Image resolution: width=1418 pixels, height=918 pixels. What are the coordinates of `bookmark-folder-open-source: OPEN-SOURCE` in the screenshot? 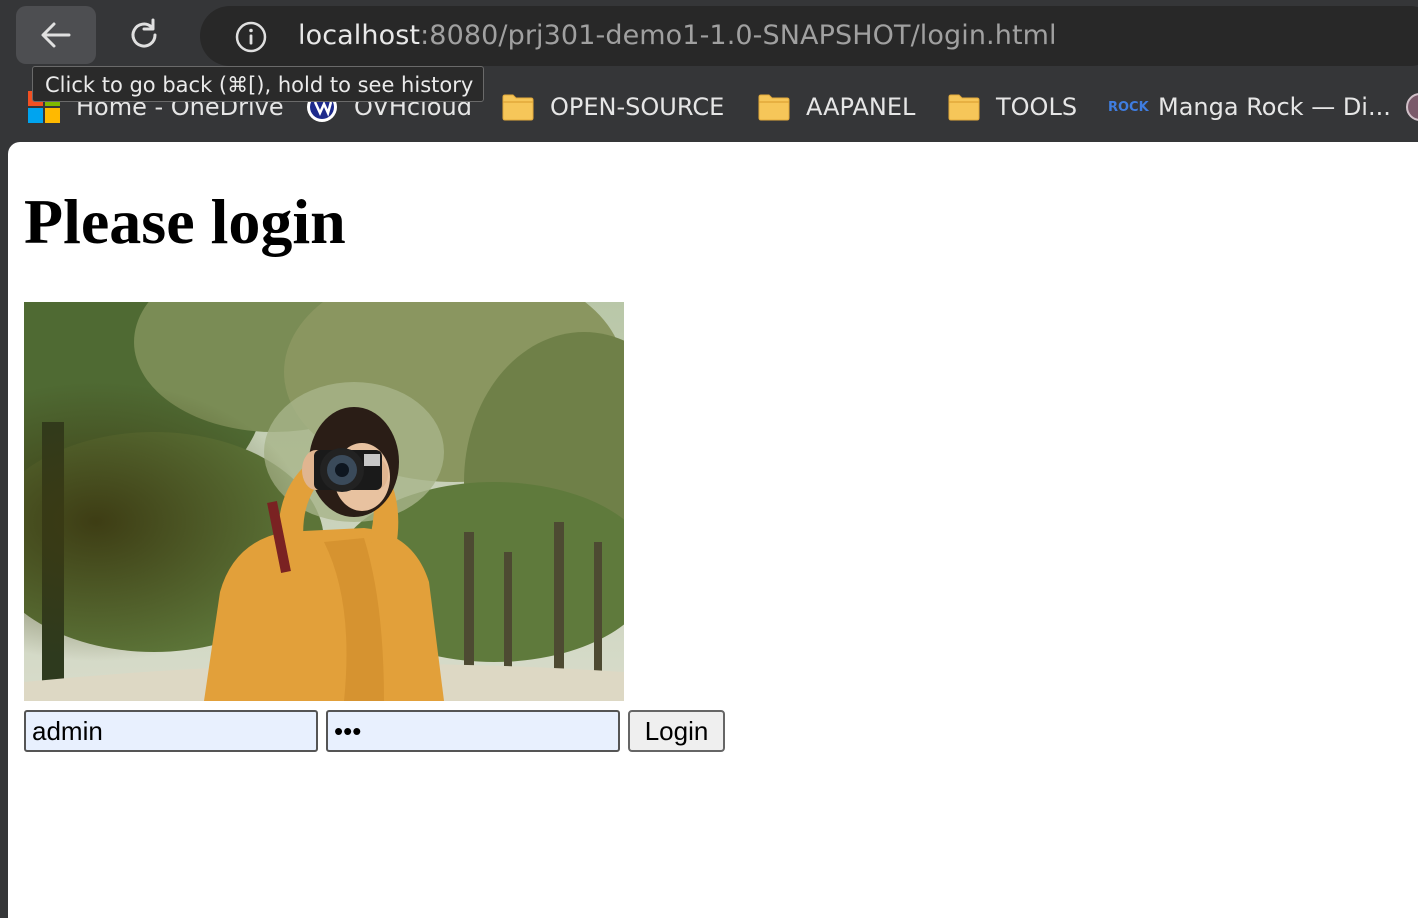 It's located at (613, 107).